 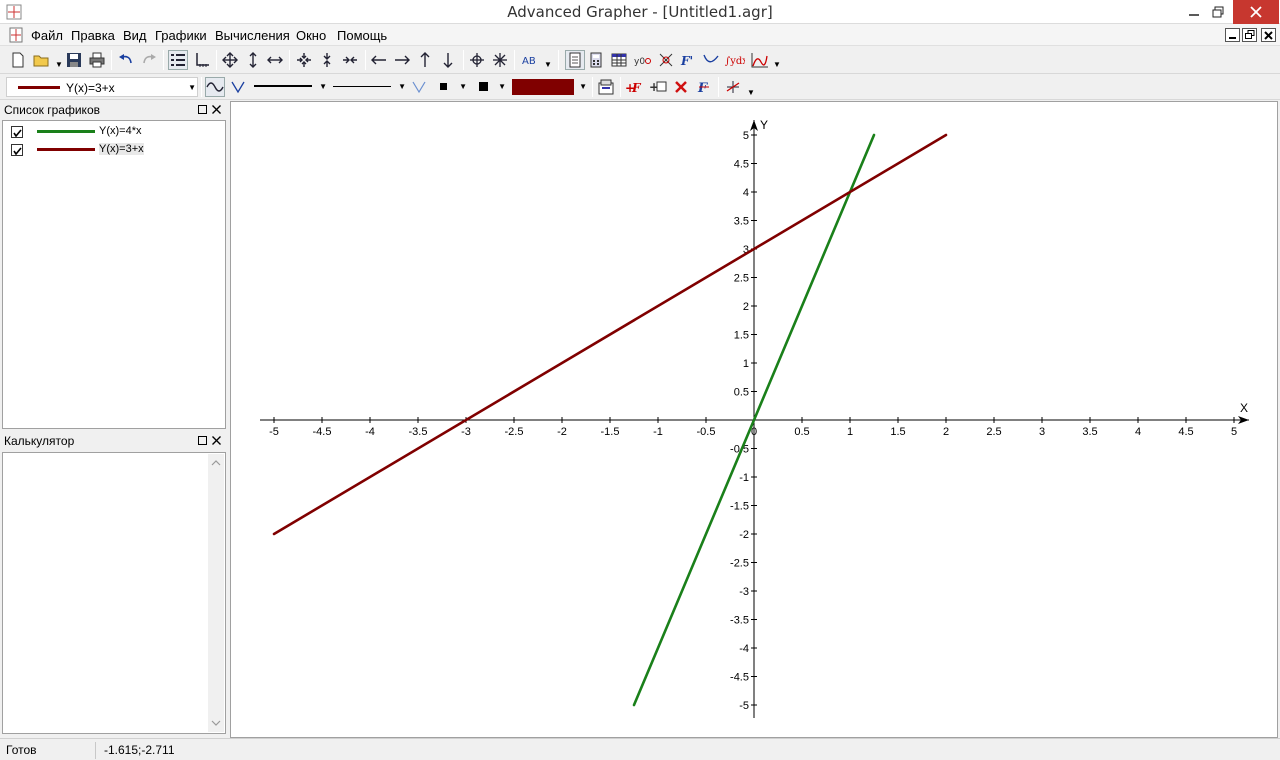 I want to click on delete-graph-button, so click(x=681, y=87).